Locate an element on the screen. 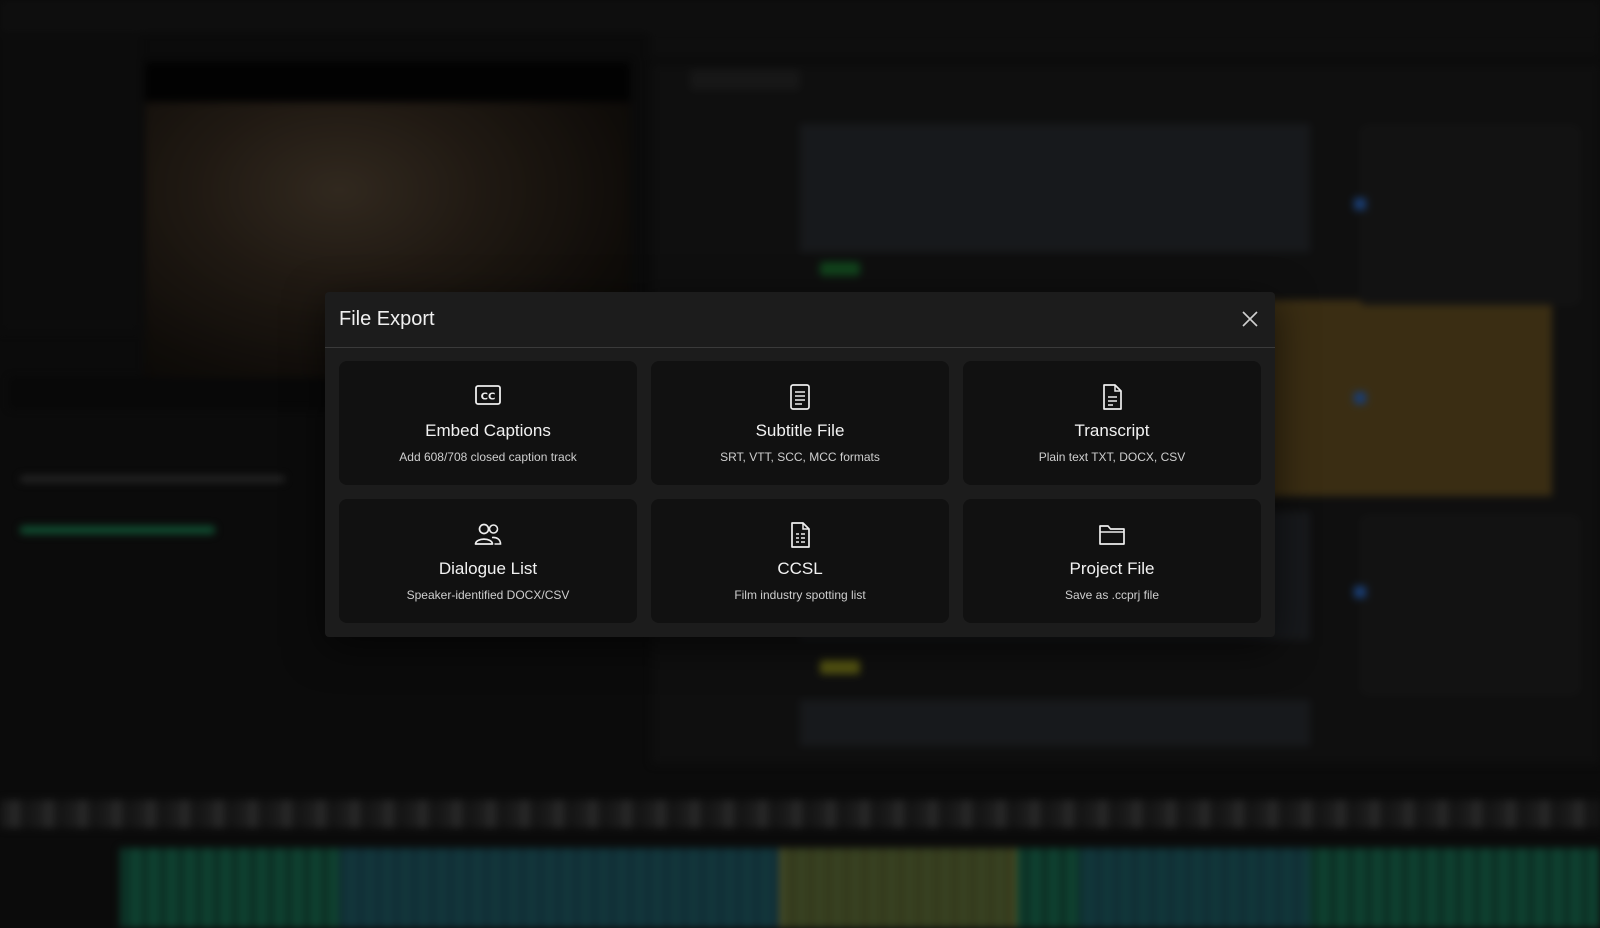  option-label: Dialogue List is located at coordinates (488, 568).